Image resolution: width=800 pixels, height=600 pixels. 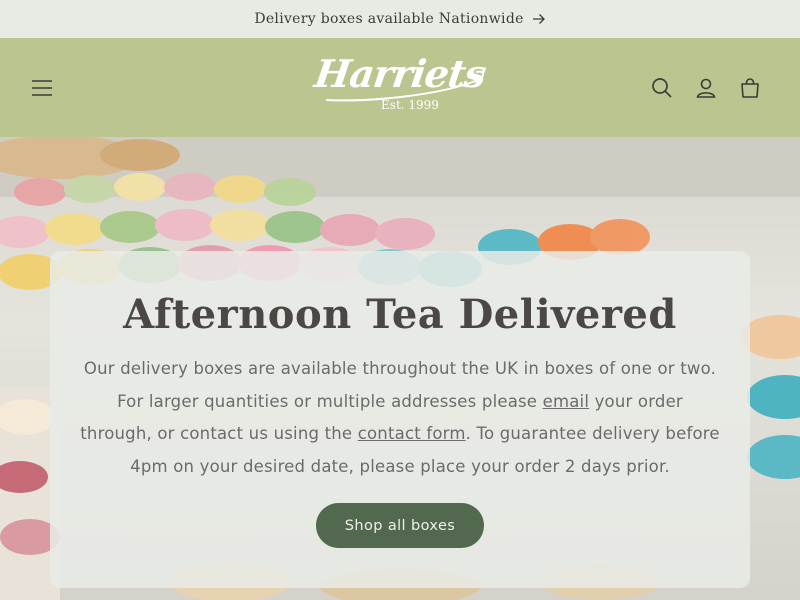 I want to click on account-icon, so click(x=706, y=87).